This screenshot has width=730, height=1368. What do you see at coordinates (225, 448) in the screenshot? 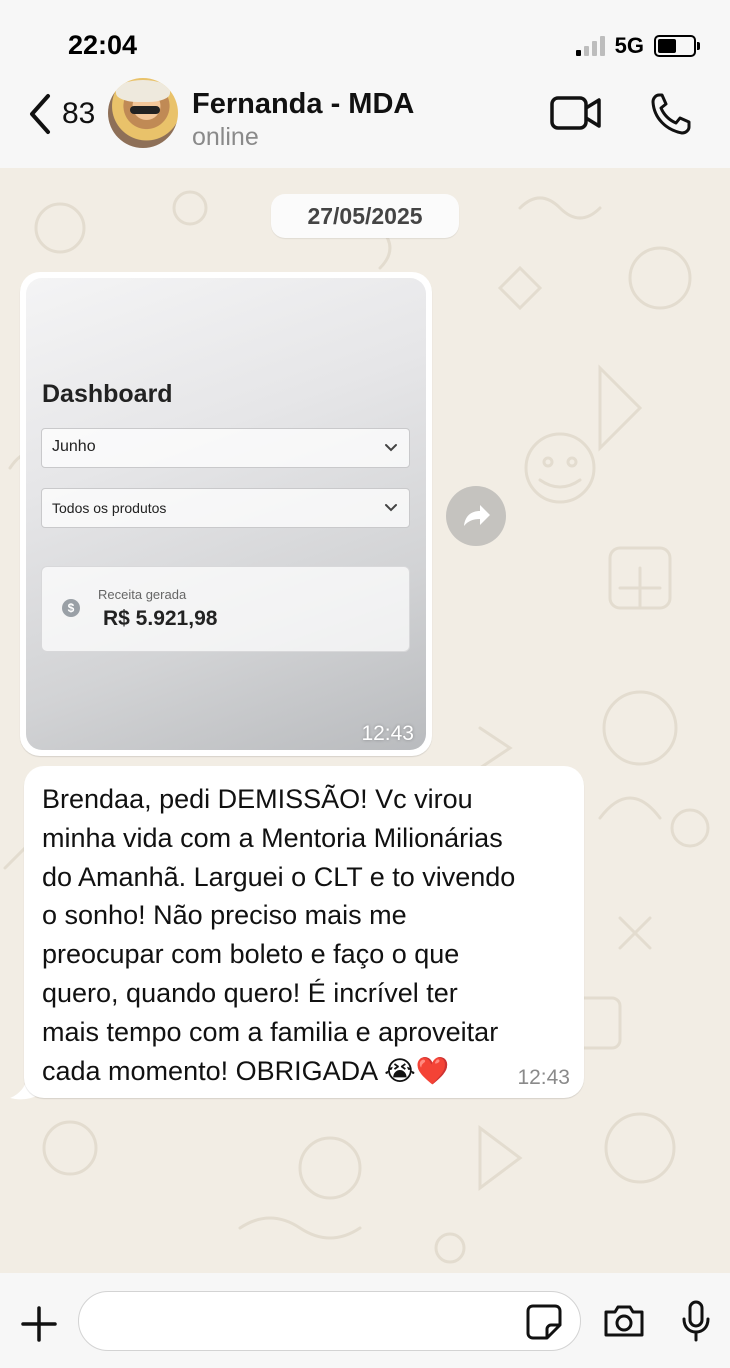
I see `month-select: Junho` at bounding box center [225, 448].